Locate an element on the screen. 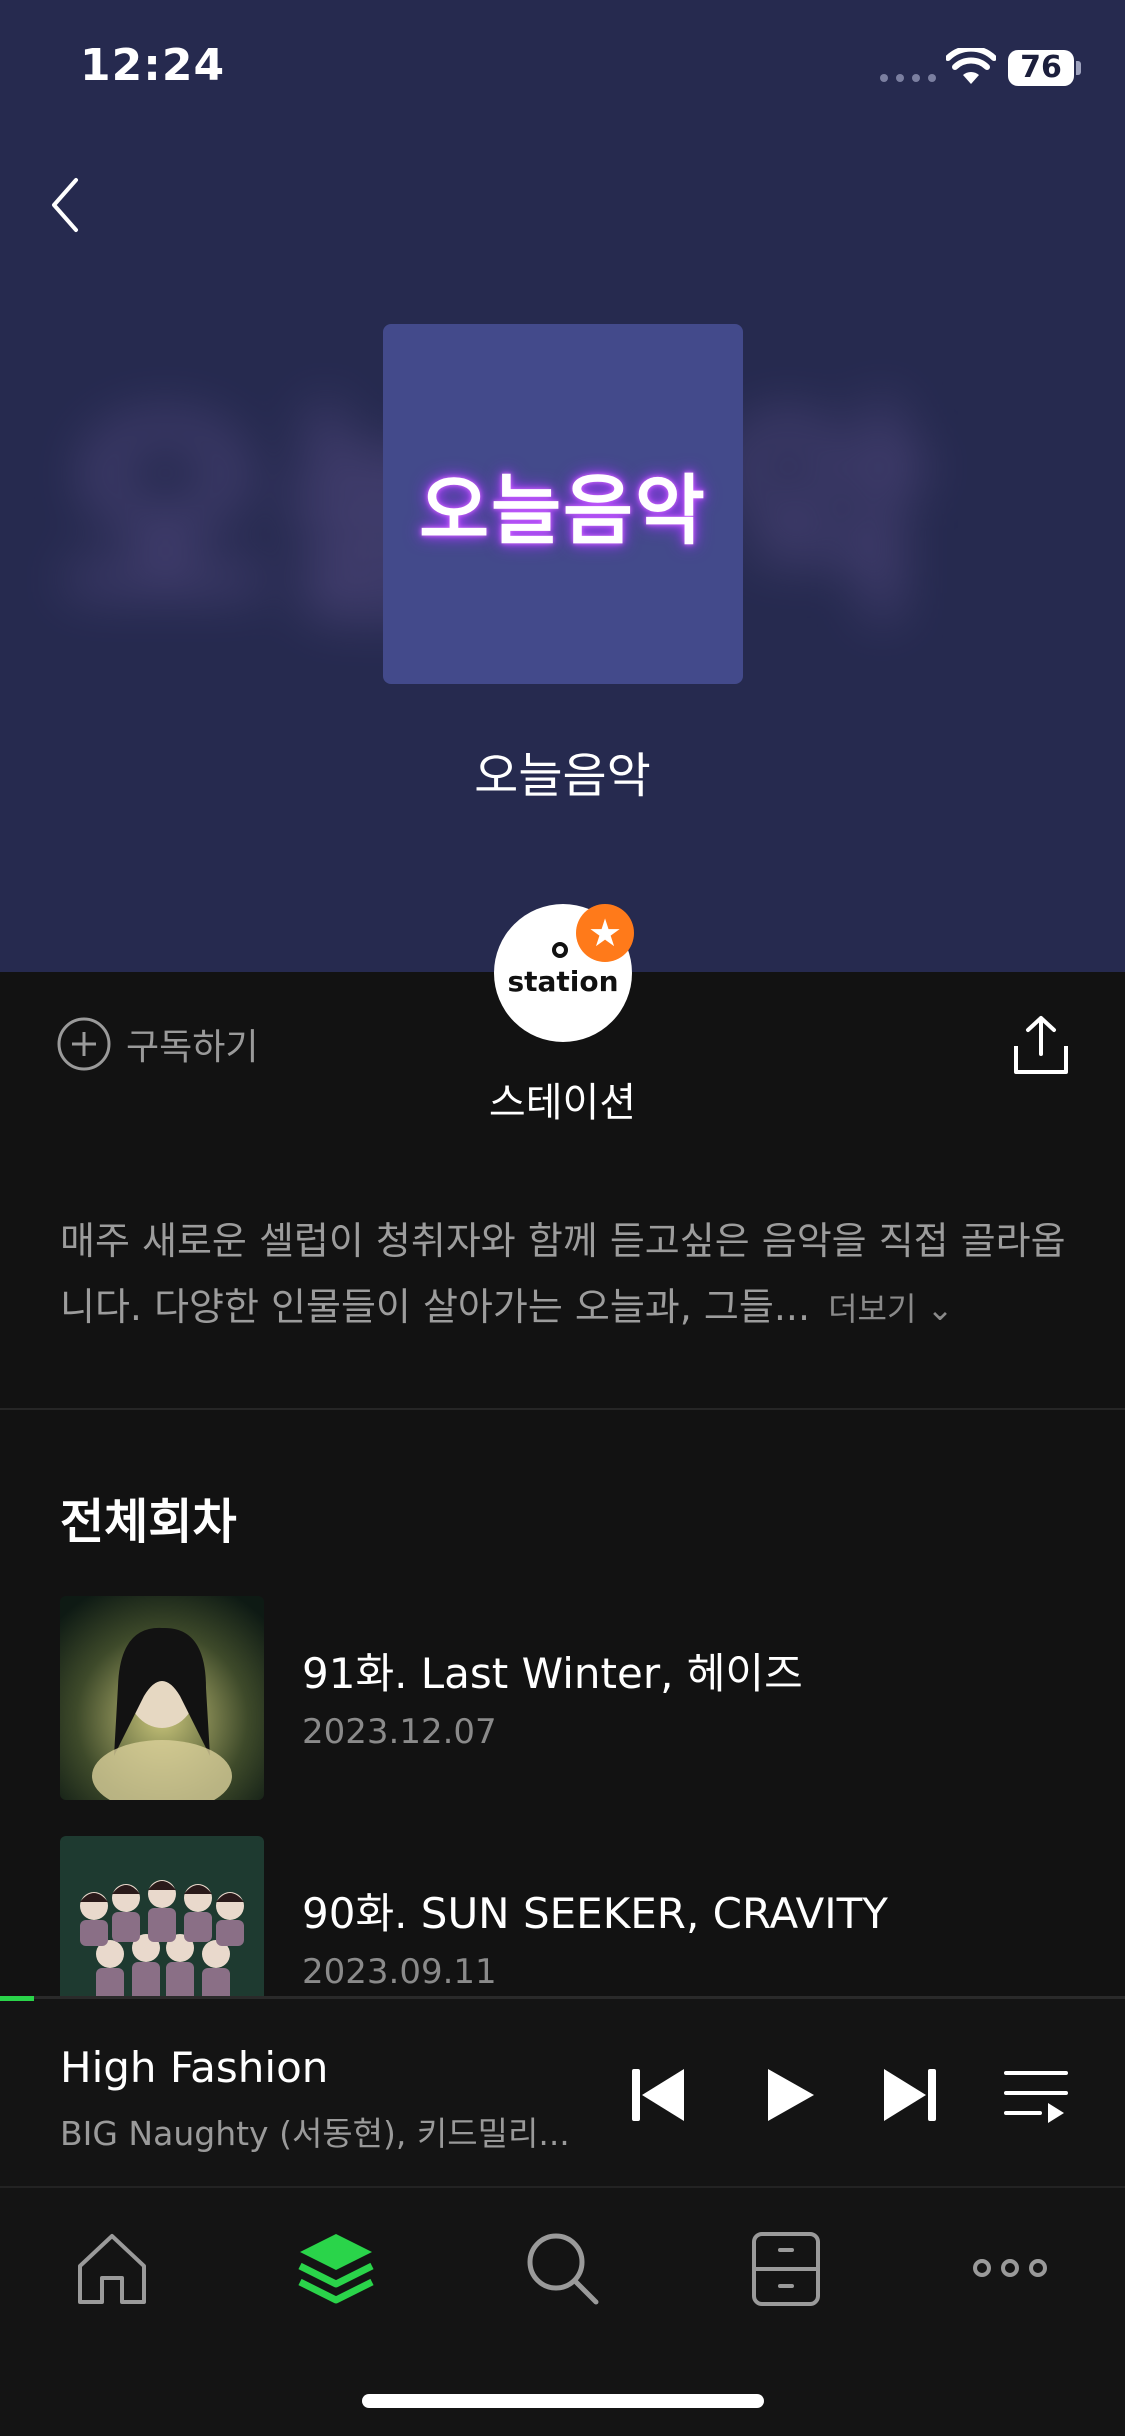  star-badge-icon: ★ is located at coordinates (605, 933).